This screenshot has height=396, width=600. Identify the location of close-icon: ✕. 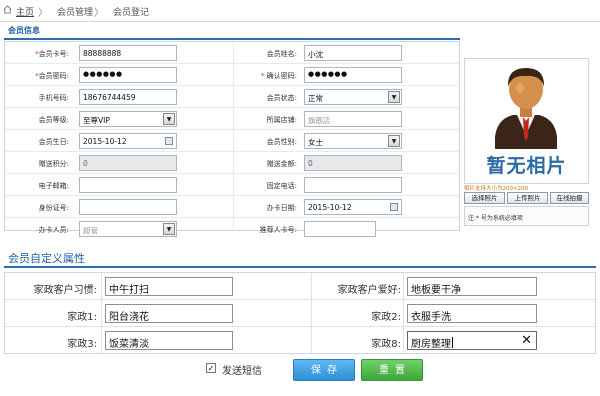
(526, 340).